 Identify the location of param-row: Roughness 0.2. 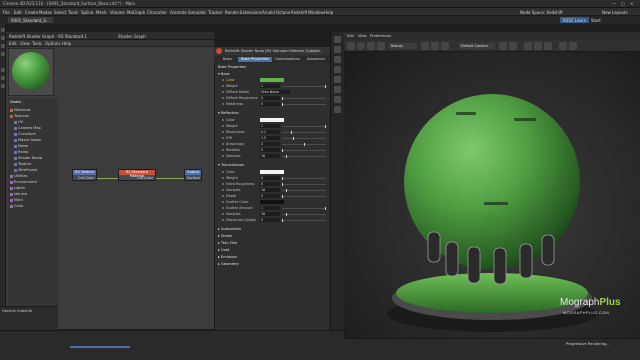
(275, 132).